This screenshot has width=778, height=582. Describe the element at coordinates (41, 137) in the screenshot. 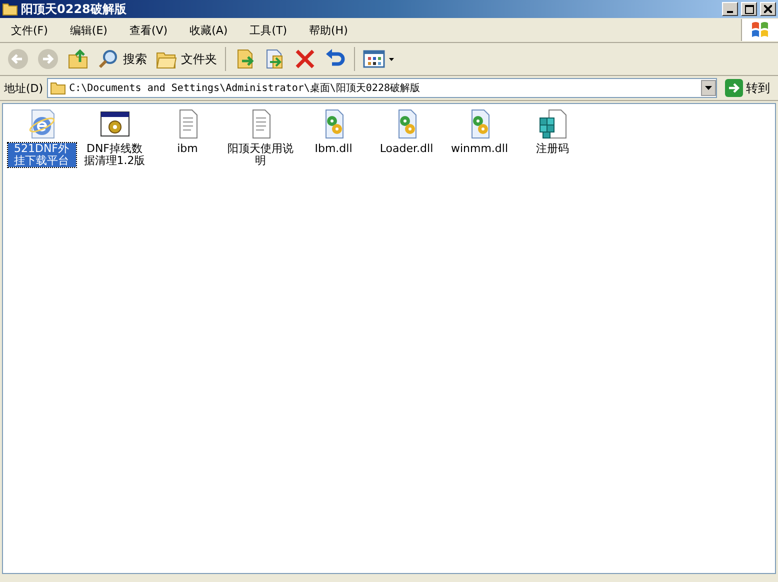

I see `file-item: 521DNF外挂下载平台` at that location.